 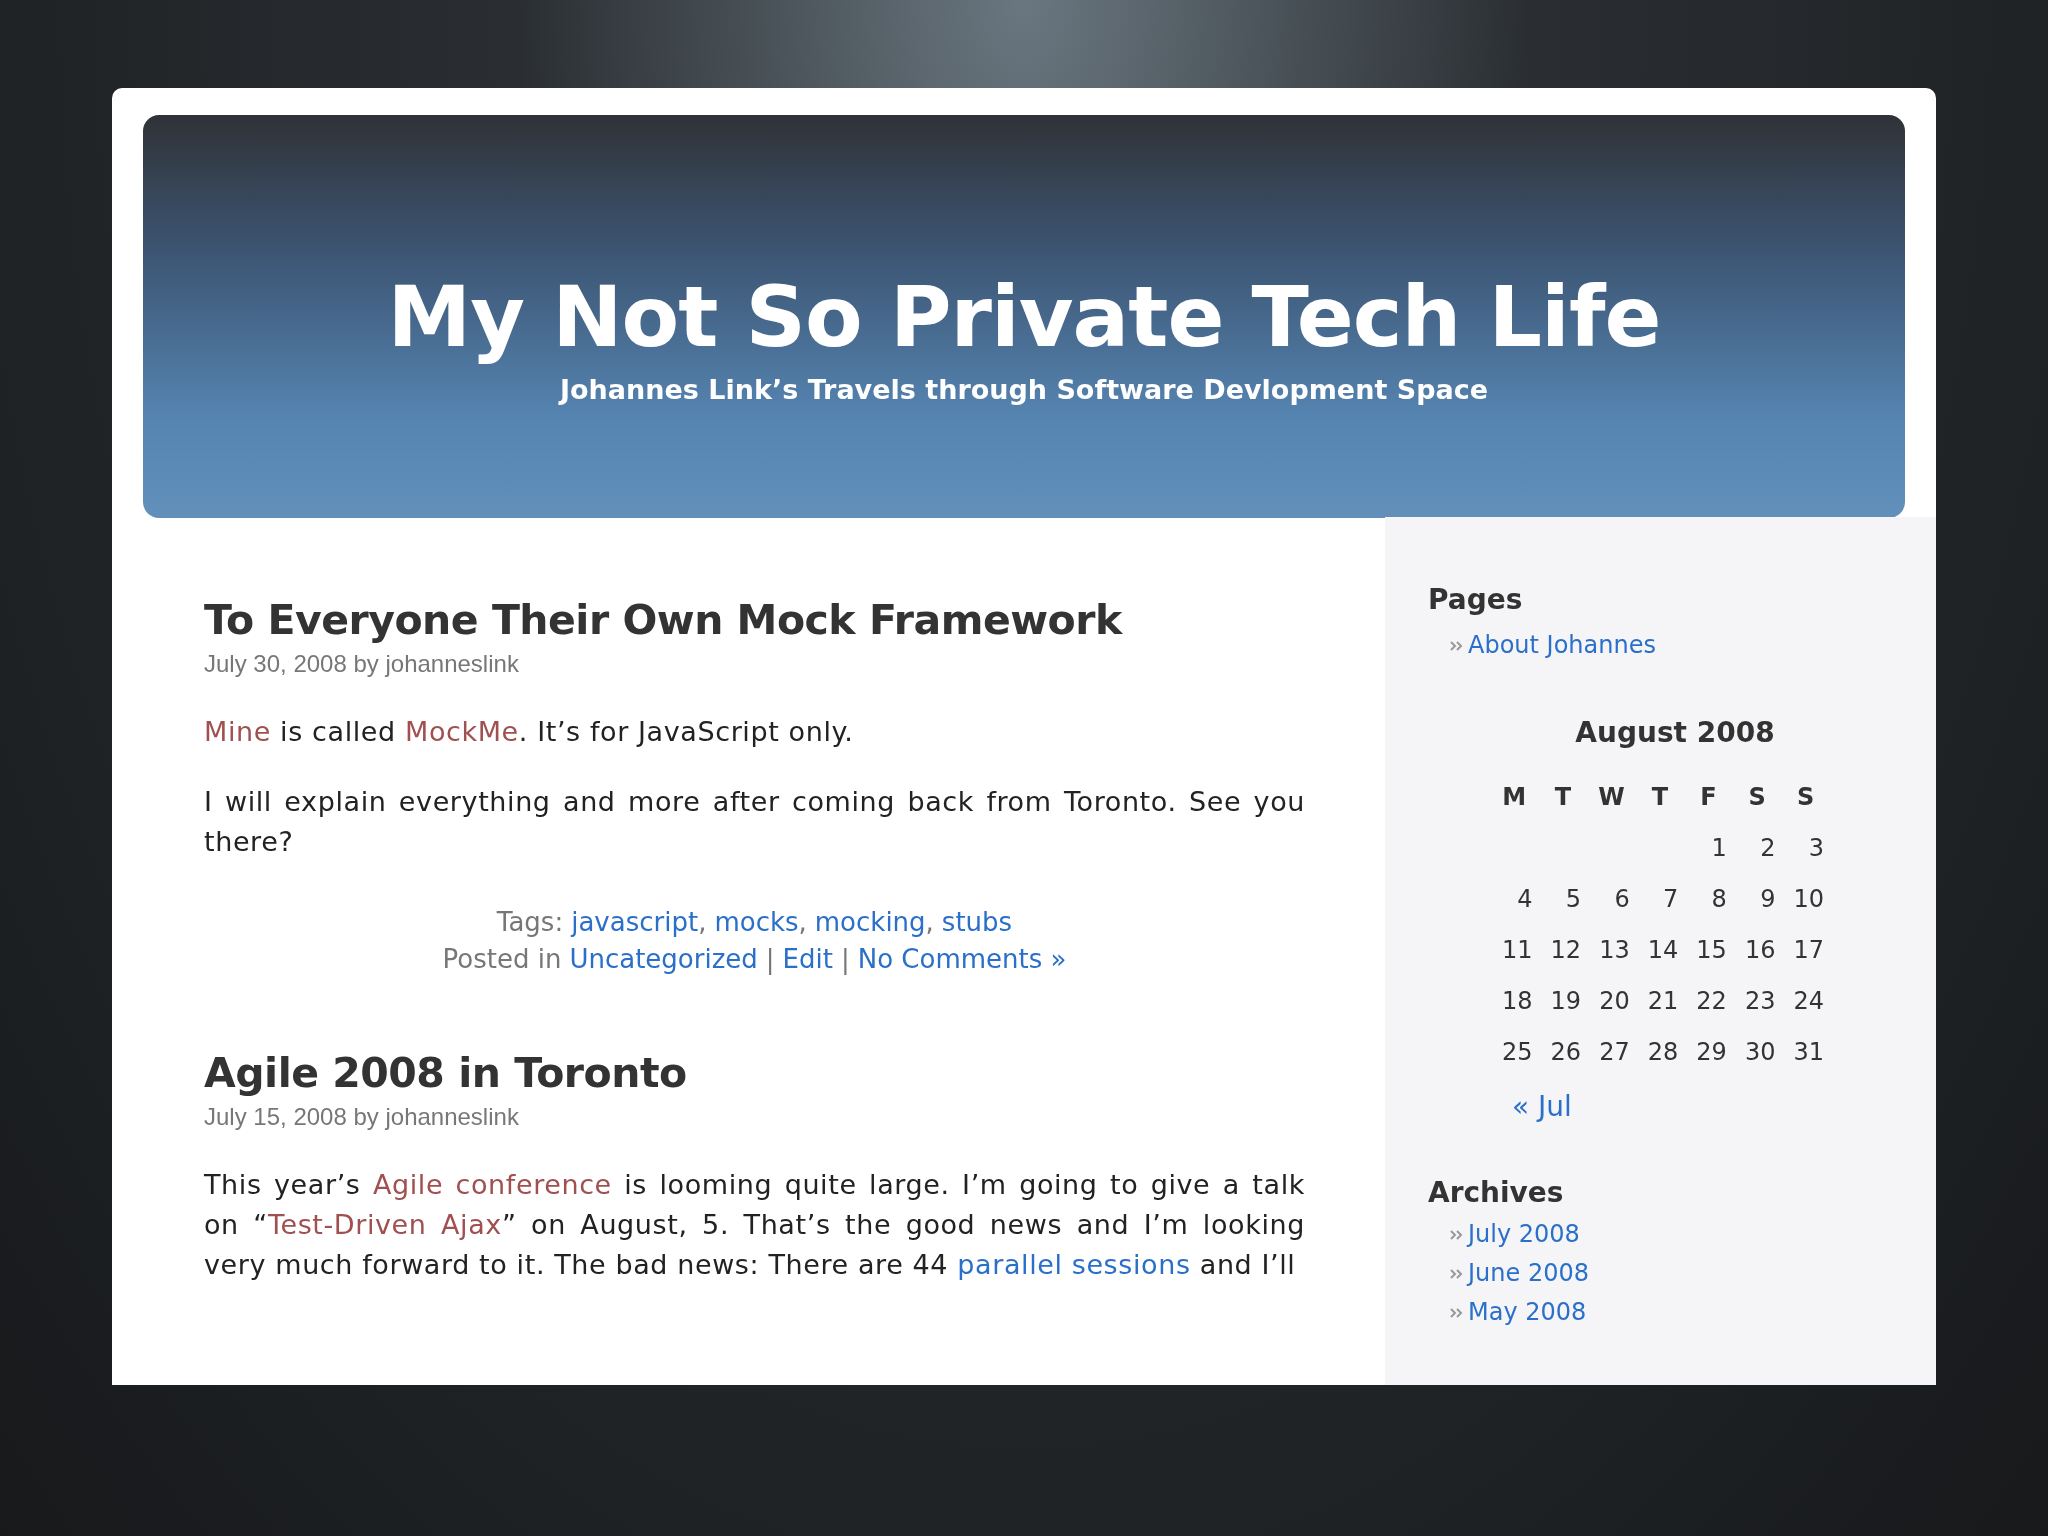 I want to click on calendar-day: 26, so click(x=1563, y=1052).